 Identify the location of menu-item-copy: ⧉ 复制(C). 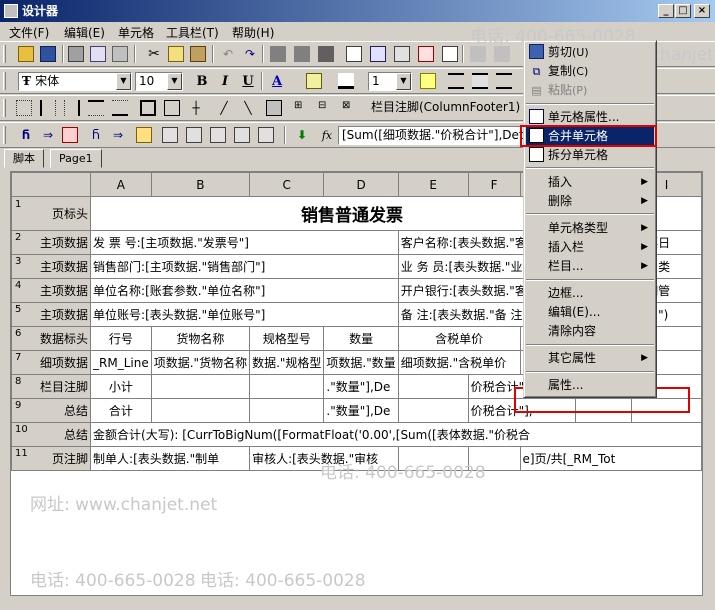
(590, 71).